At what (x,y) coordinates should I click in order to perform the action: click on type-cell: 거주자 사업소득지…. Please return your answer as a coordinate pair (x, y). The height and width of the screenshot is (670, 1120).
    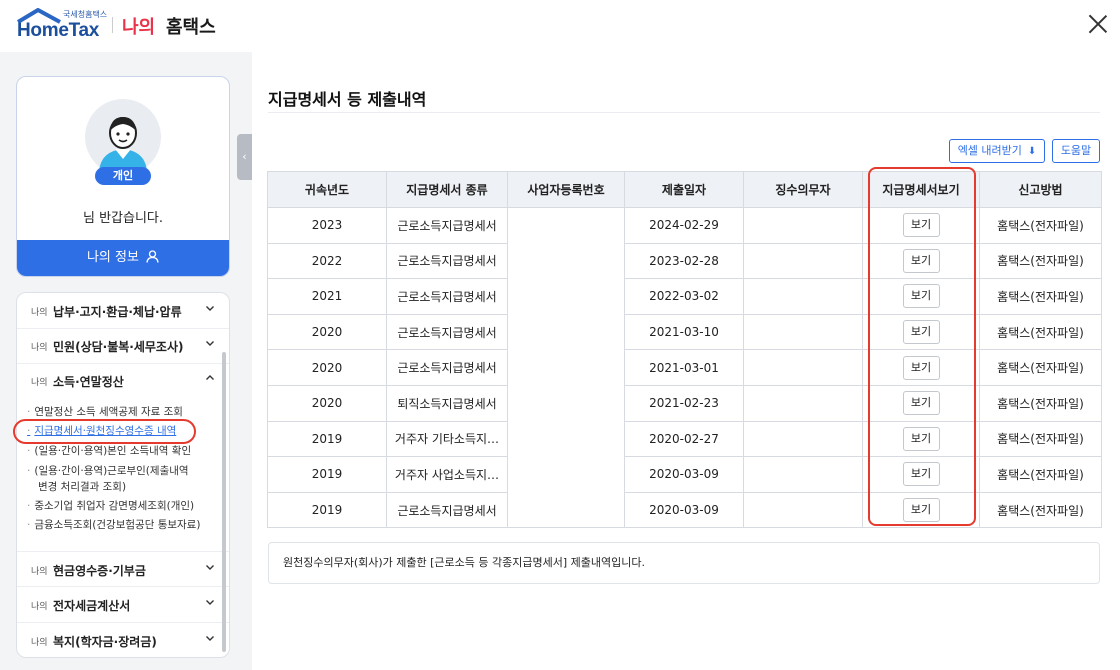
    Looking at the image, I should click on (447, 474).